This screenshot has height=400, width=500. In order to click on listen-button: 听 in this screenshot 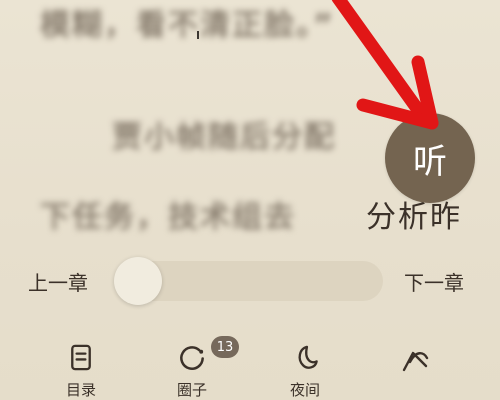, I will do `click(430, 158)`.